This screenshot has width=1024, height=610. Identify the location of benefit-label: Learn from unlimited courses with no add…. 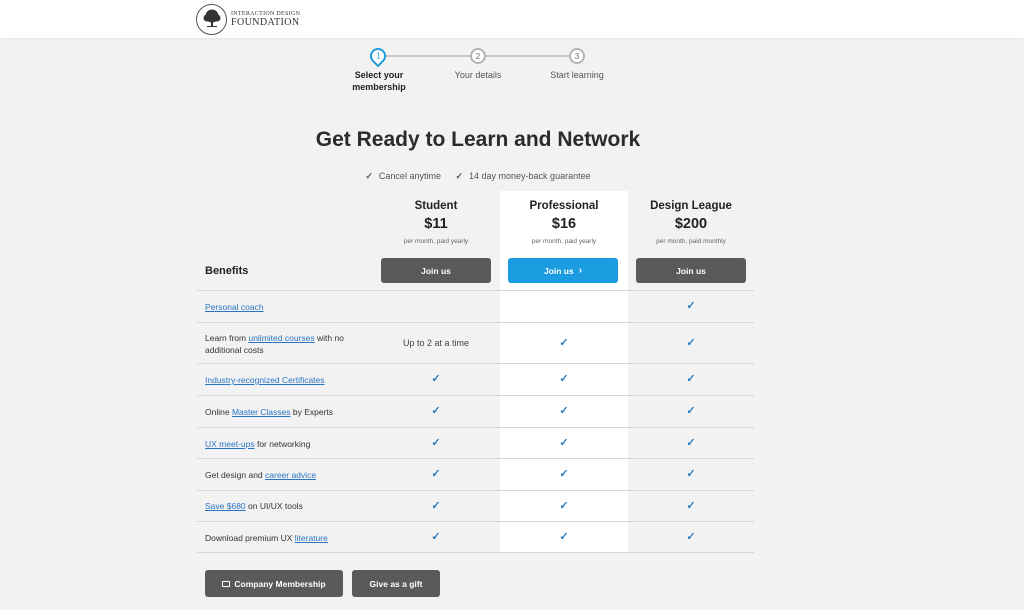
(274, 344).